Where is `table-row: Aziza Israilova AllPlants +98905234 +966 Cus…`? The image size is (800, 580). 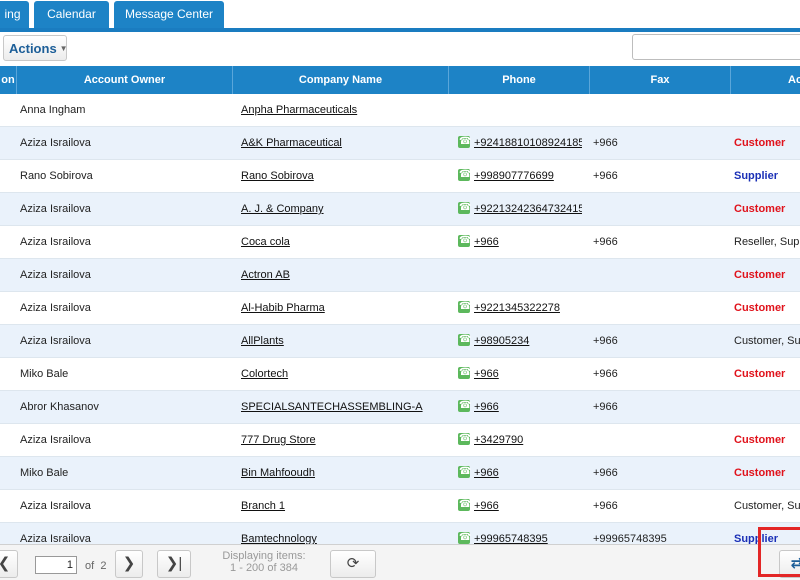 table-row: Aziza Israilova AllPlants +98905234 +966 Cus… is located at coordinates (400, 341).